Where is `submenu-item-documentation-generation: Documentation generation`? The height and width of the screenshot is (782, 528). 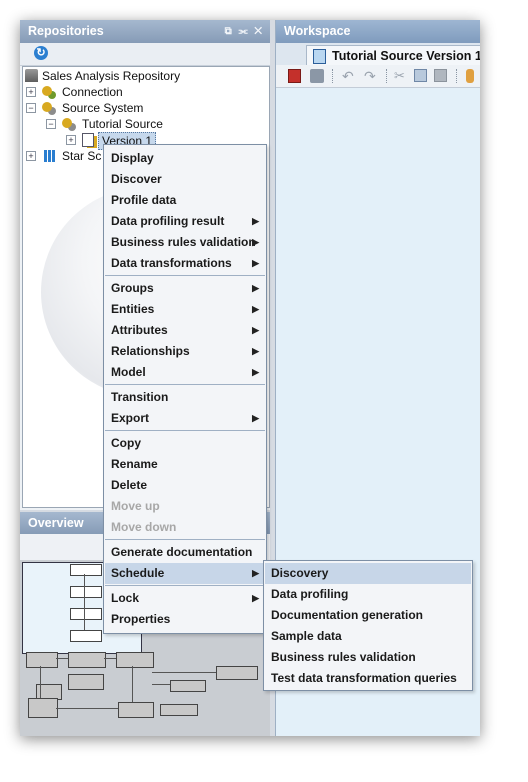 submenu-item-documentation-generation: Documentation generation is located at coordinates (368, 615).